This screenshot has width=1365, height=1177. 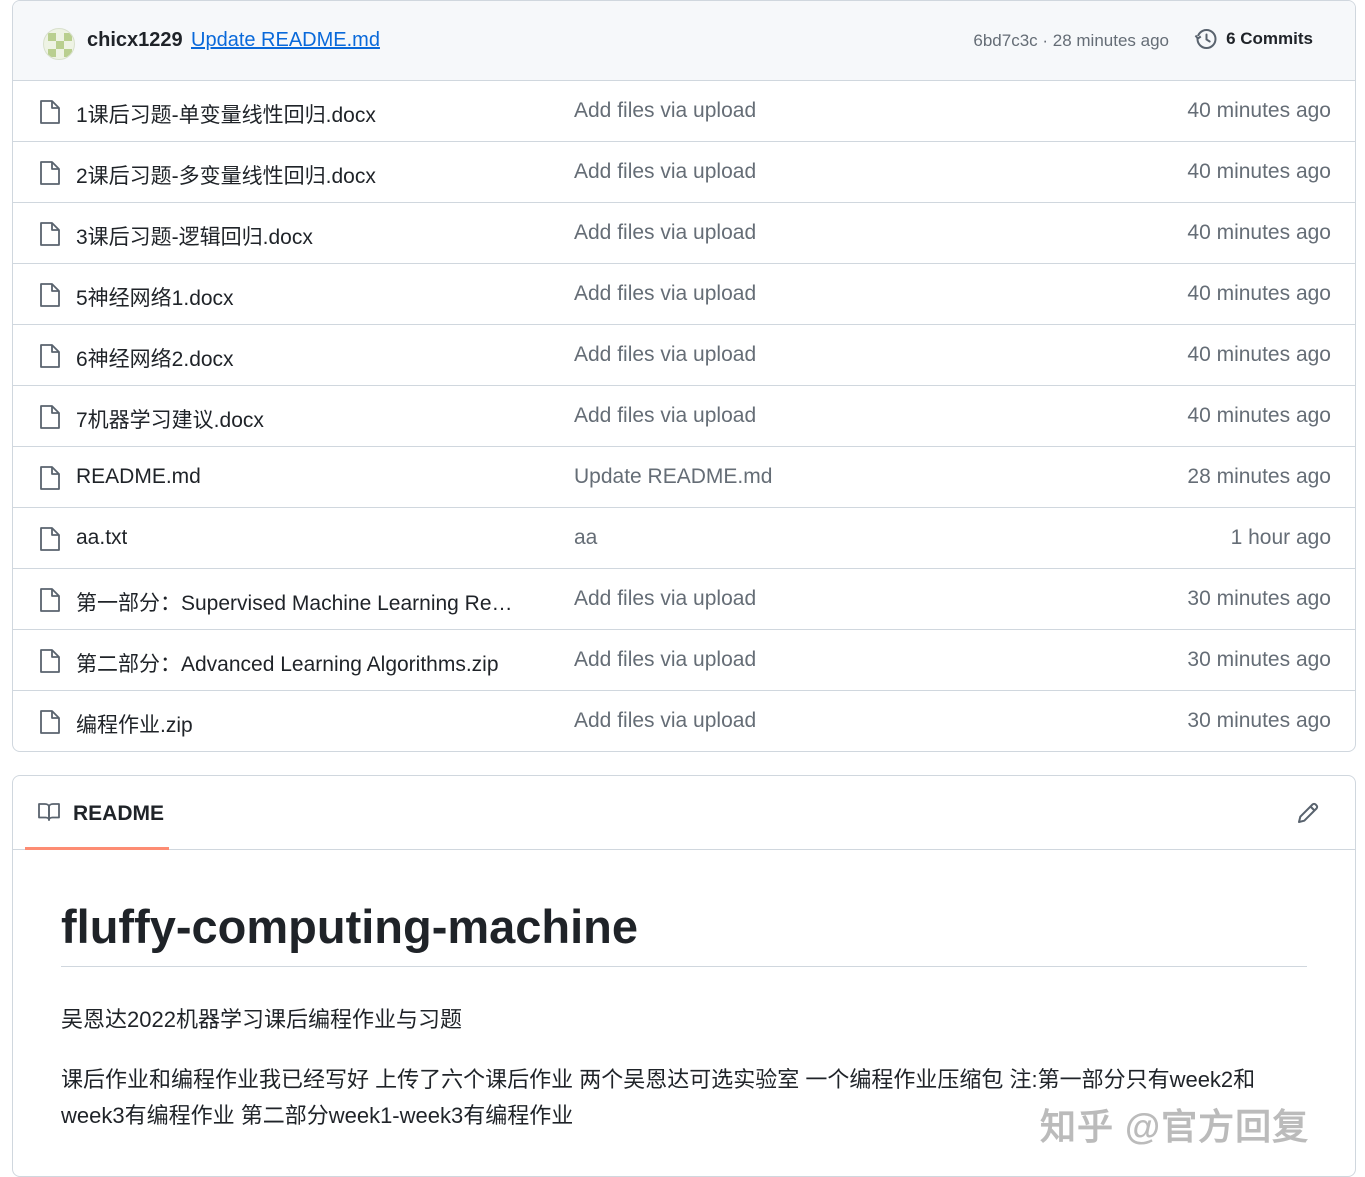 I want to click on file-row: README.md Update README.md 28 minutes ago, so click(x=684, y=477).